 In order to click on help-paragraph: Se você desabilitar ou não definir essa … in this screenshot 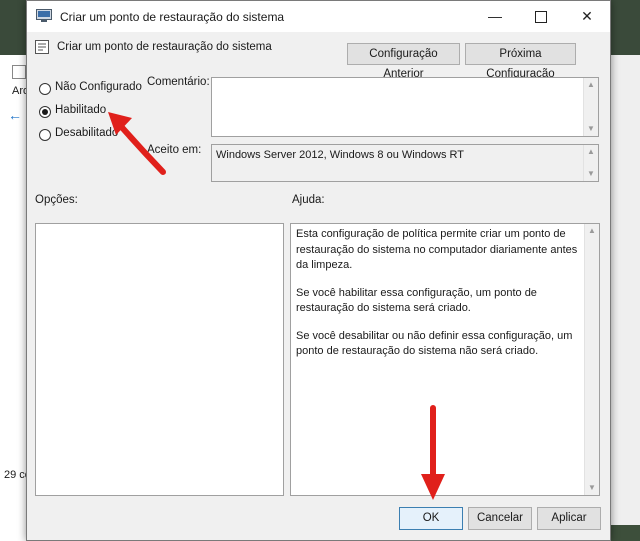, I will do `click(434, 343)`.